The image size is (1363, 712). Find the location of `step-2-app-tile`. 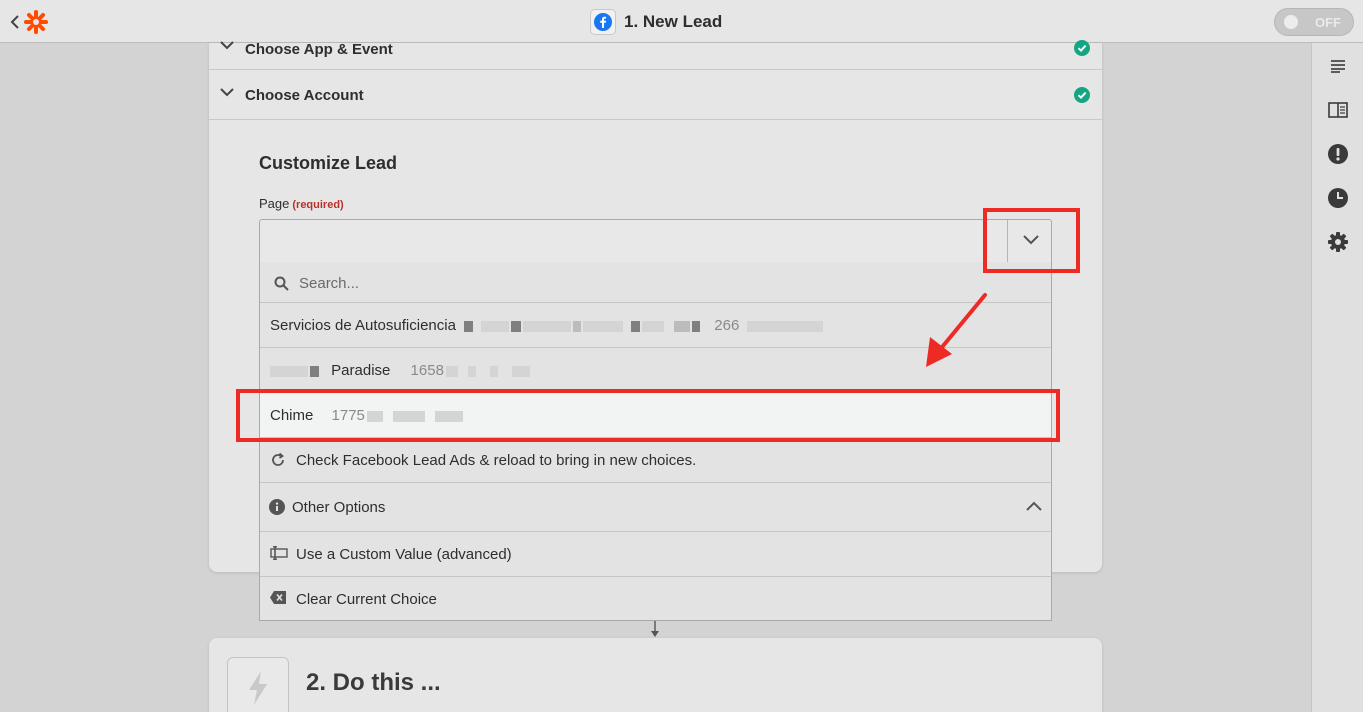

step-2-app-tile is located at coordinates (258, 684).